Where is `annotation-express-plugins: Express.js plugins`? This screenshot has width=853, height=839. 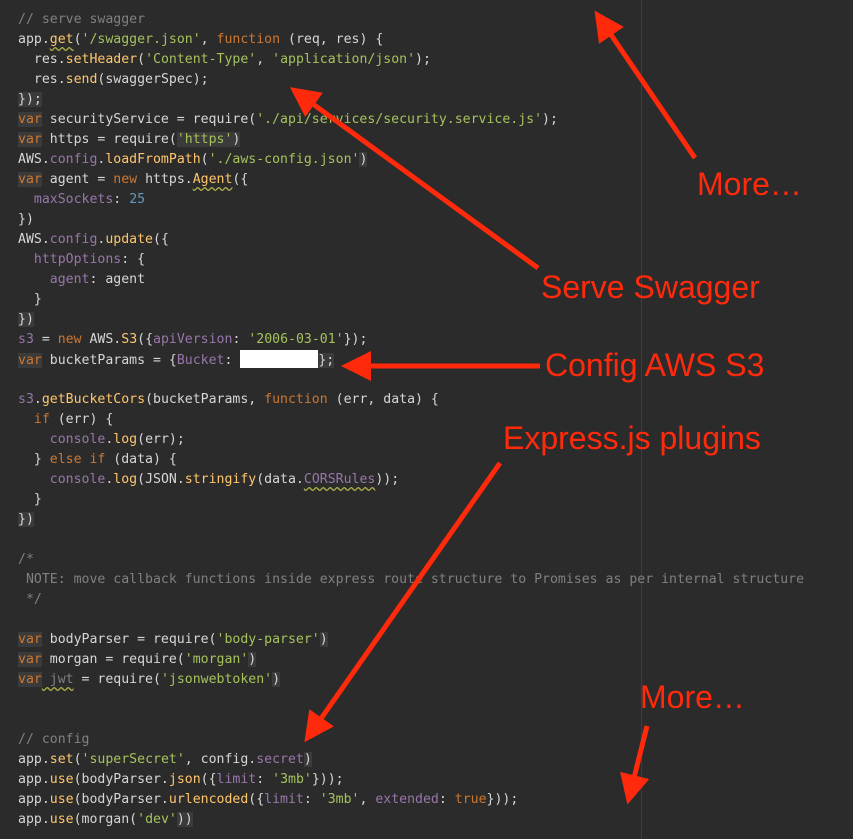
annotation-express-plugins: Express.js plugins is located at coordinates (632, 438).